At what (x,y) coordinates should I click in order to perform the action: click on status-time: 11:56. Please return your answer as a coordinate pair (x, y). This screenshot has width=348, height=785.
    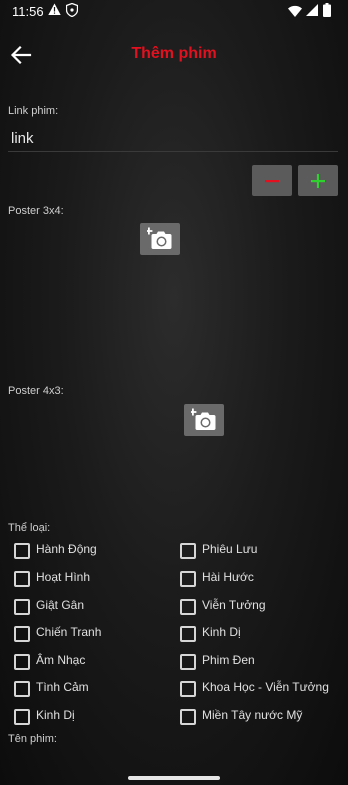
    Looking at the image, I should click on (28, 11).